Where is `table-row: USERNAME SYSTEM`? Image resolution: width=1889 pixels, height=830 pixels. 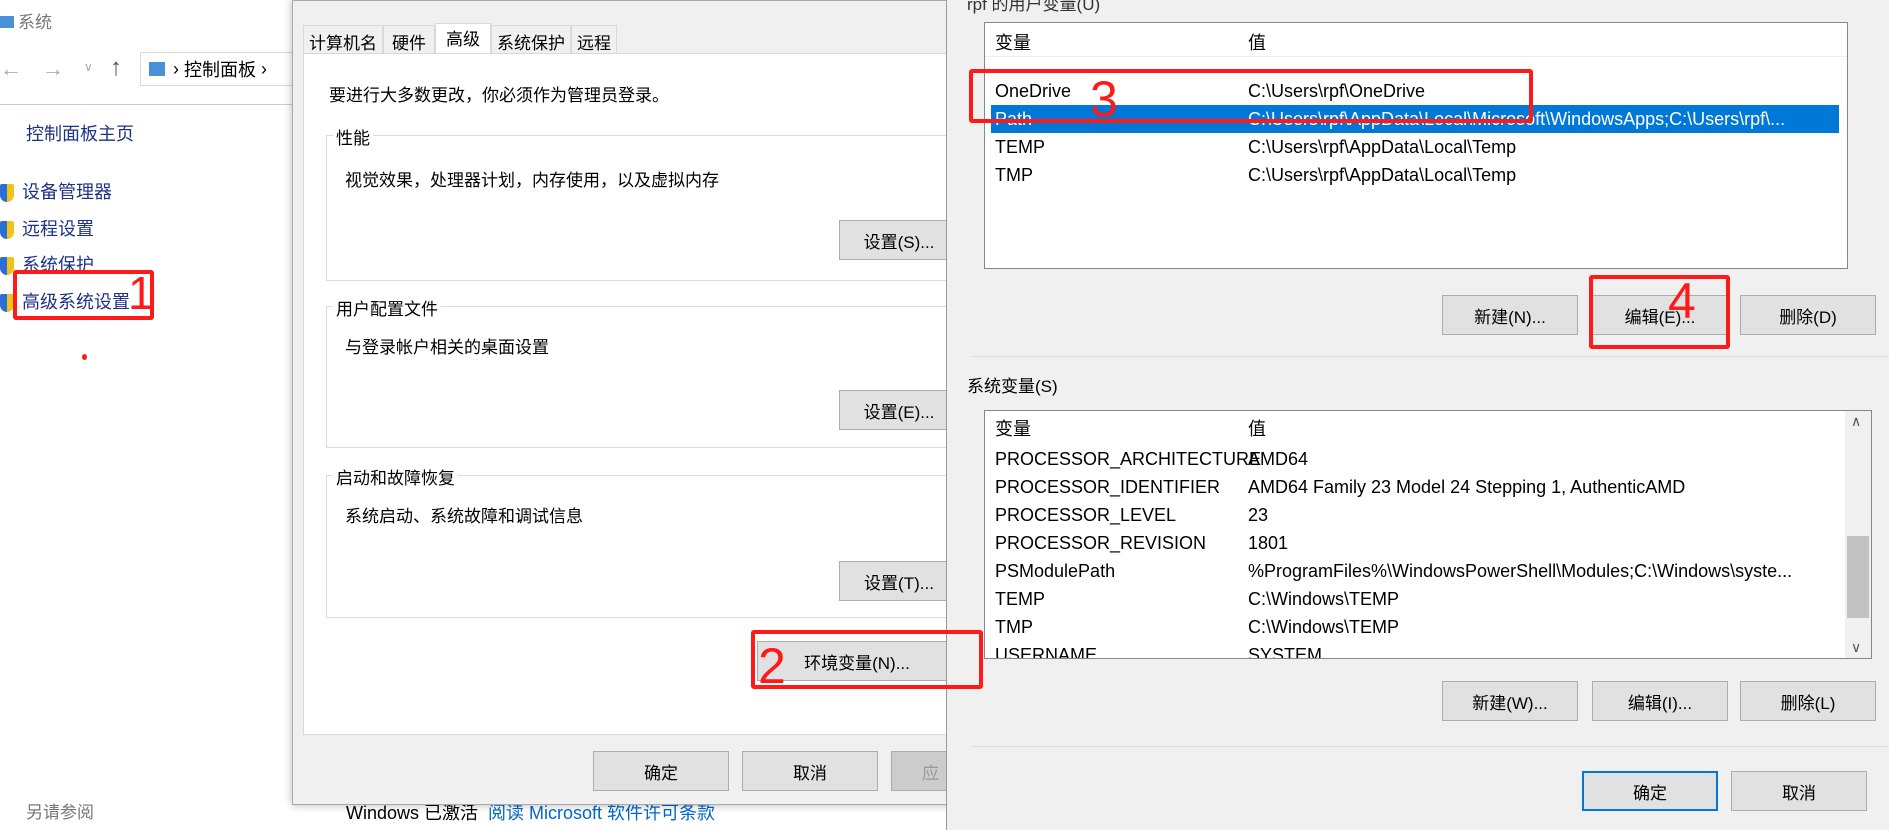
table-row: USERNAME SYSTEM is located at coordinates (1414, 650).